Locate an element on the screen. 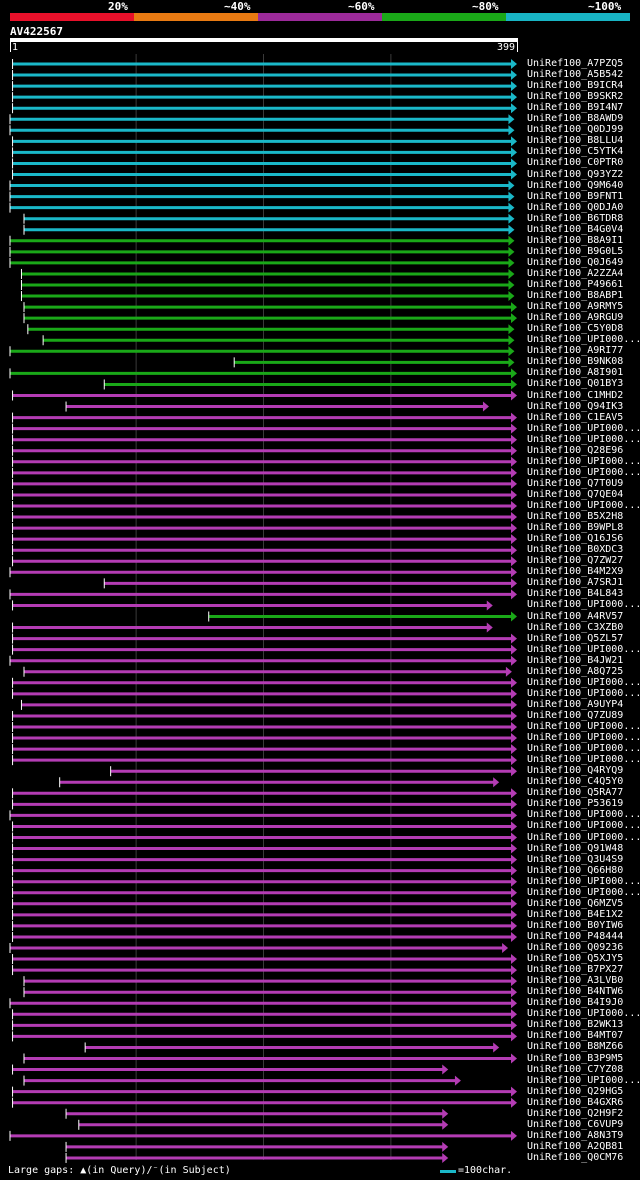 The height and width of the screenshot is (1180, 640). hit-label: UniRef100_Q7QE04 is located at coordinates (575, 494).